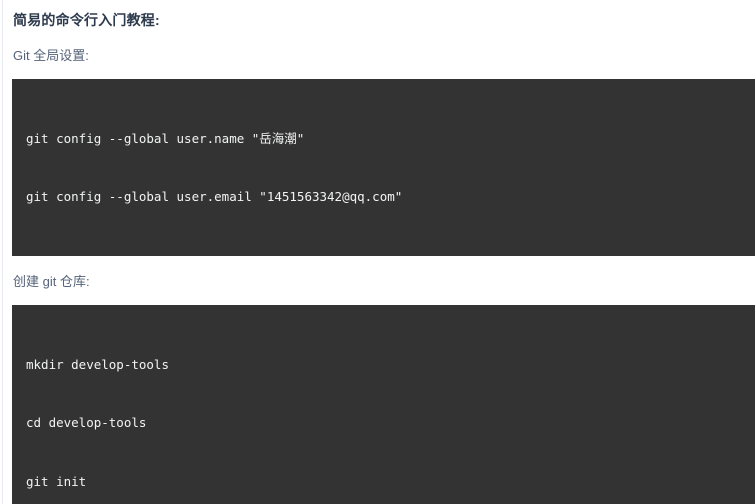  What do you see at coordinates (383, 38) in the screenshot?
I see `spacer-title` at bounding box center [383, 38].